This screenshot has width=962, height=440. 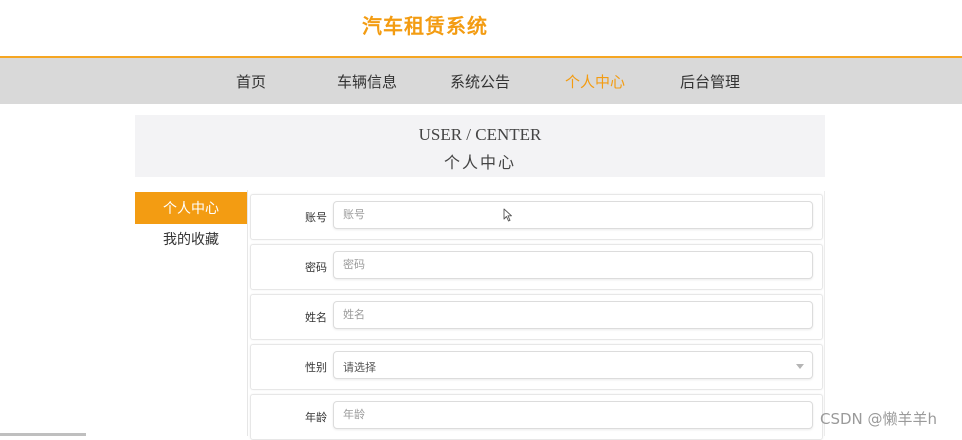 I want to click on sidebar-item-favorites: 我的收藏, so click(x=191, y=239).